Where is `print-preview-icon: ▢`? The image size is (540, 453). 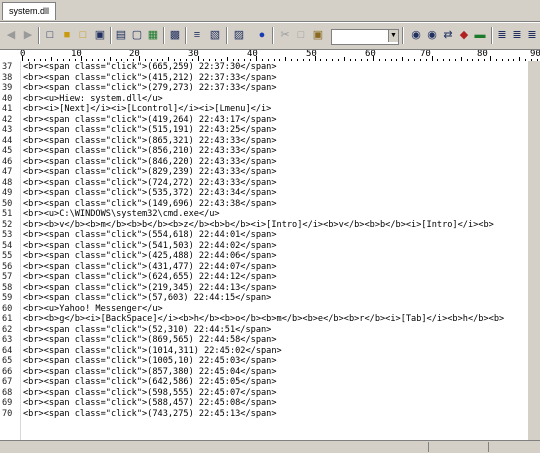 print-preview-icon: ▢ is located at coordinates (137, 35).